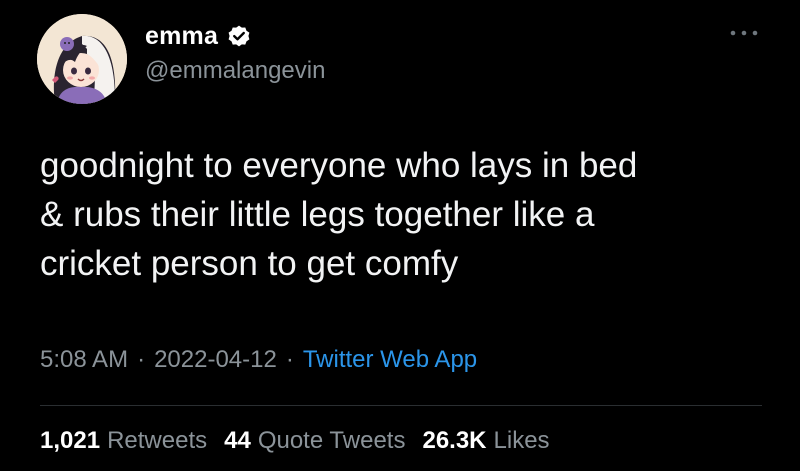 The width and height of the screenshot is (800, 471). Describe the element at coordinates (521, 440) in the screenshot. I see `likes-label: Likes` at that location.